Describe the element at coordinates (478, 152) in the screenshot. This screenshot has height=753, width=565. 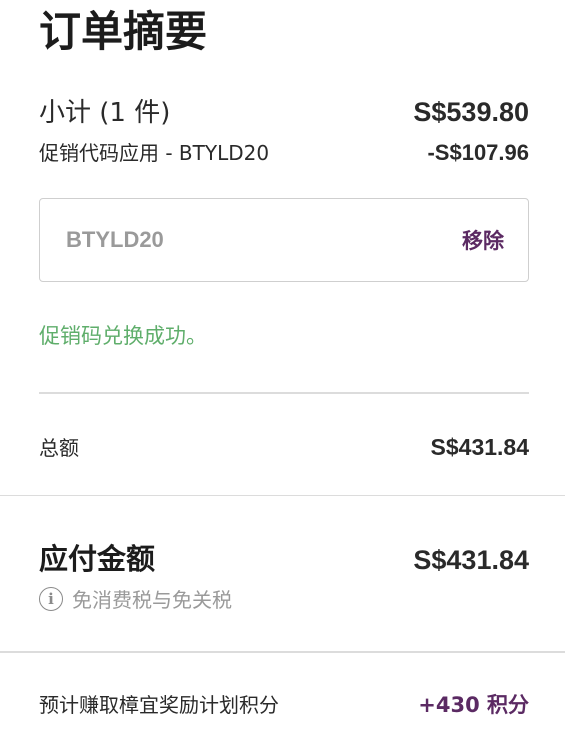
I see `promo-discount-value: -S$107.96` at that location.